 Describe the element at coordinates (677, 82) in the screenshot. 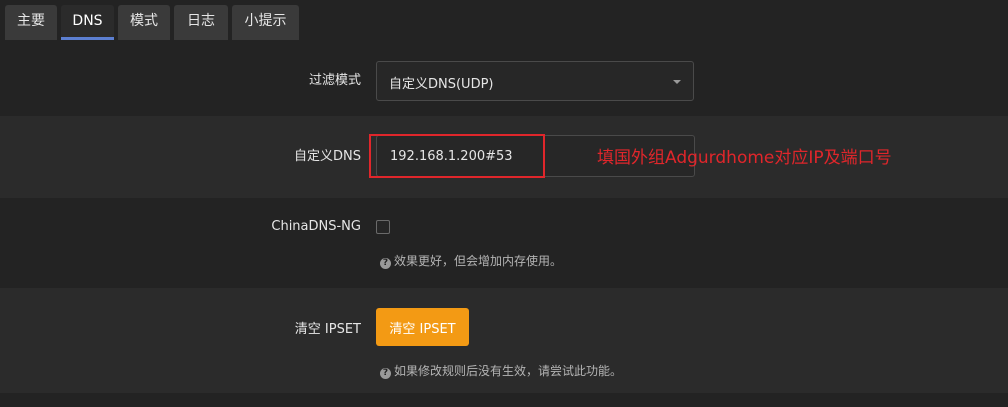

I see `caret-down-icon` at that location.